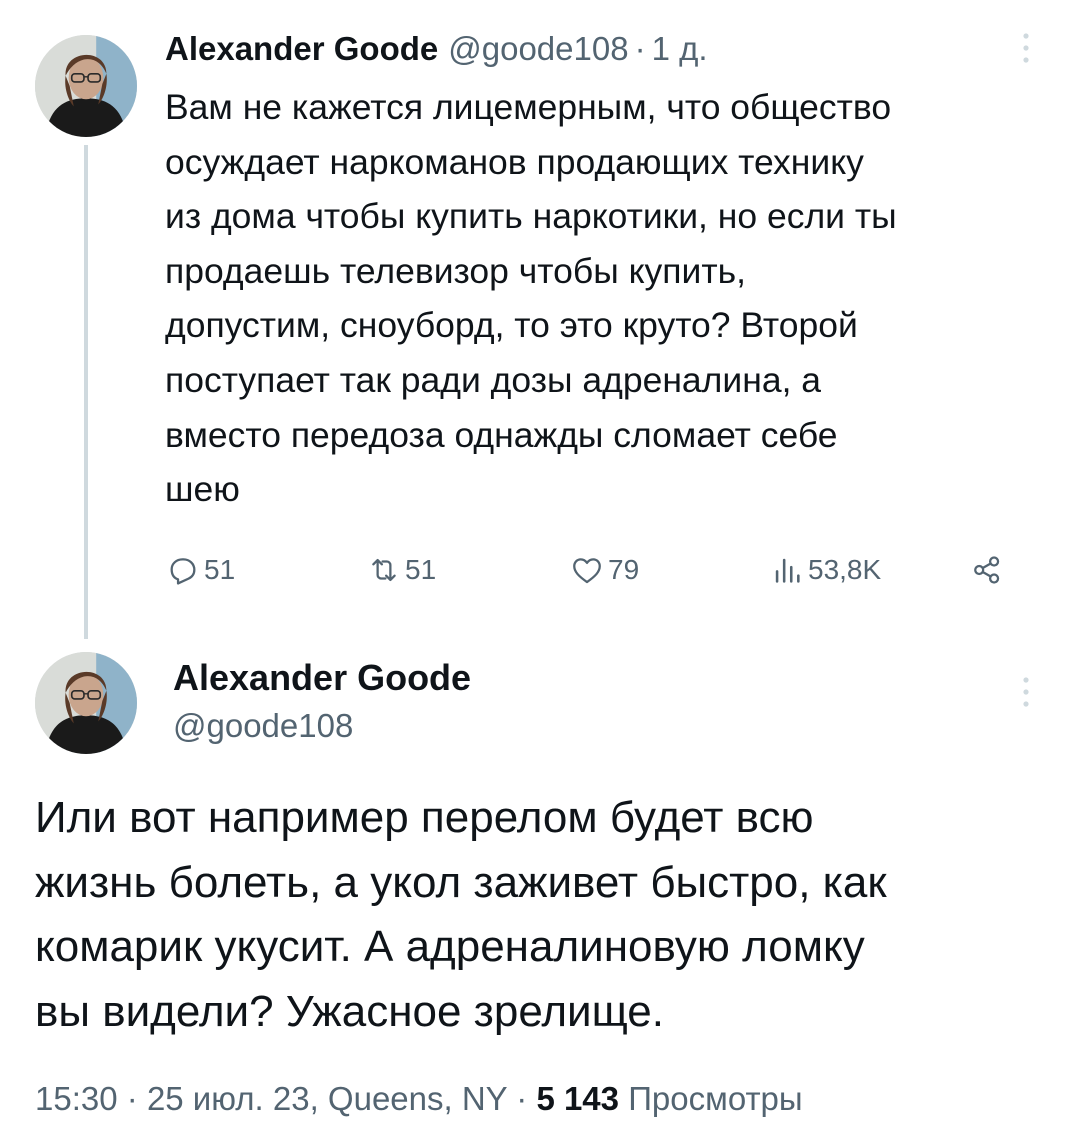 Image resolution: width=1080 pixels, height=1146 pixels. Describe the element at coordinates (401, 570) in the screenshot. I see `retweet-button: 51` at that location.